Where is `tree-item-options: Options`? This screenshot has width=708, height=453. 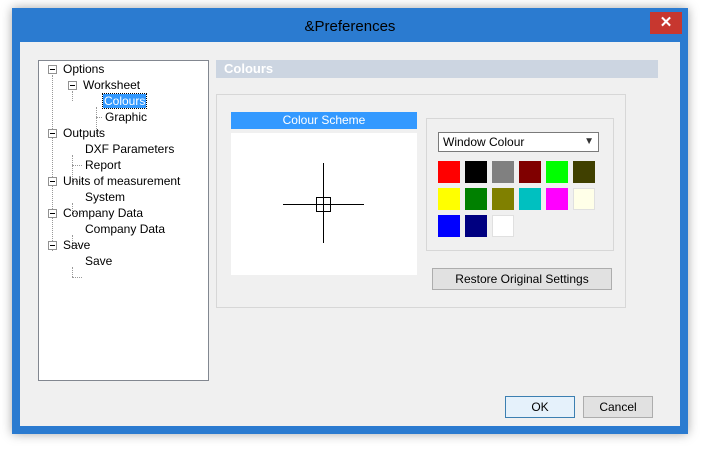 tree-item-options: Options is located at coordinates (83, 69).